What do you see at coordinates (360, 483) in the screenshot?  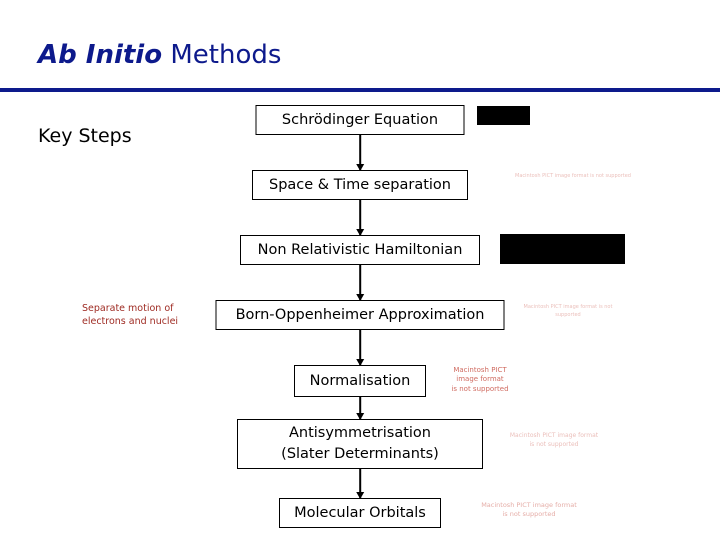 I see `flow-edge-antisymmetrisation-to-molecular-orbitals` at bounding box center [360, 483].